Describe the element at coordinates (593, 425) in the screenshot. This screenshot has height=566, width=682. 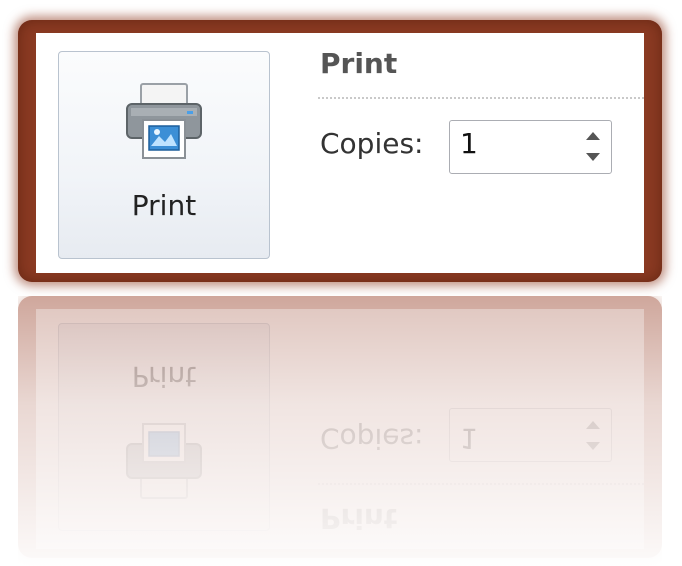
I see `reflection-spin-down-arrow-icon` at that location.